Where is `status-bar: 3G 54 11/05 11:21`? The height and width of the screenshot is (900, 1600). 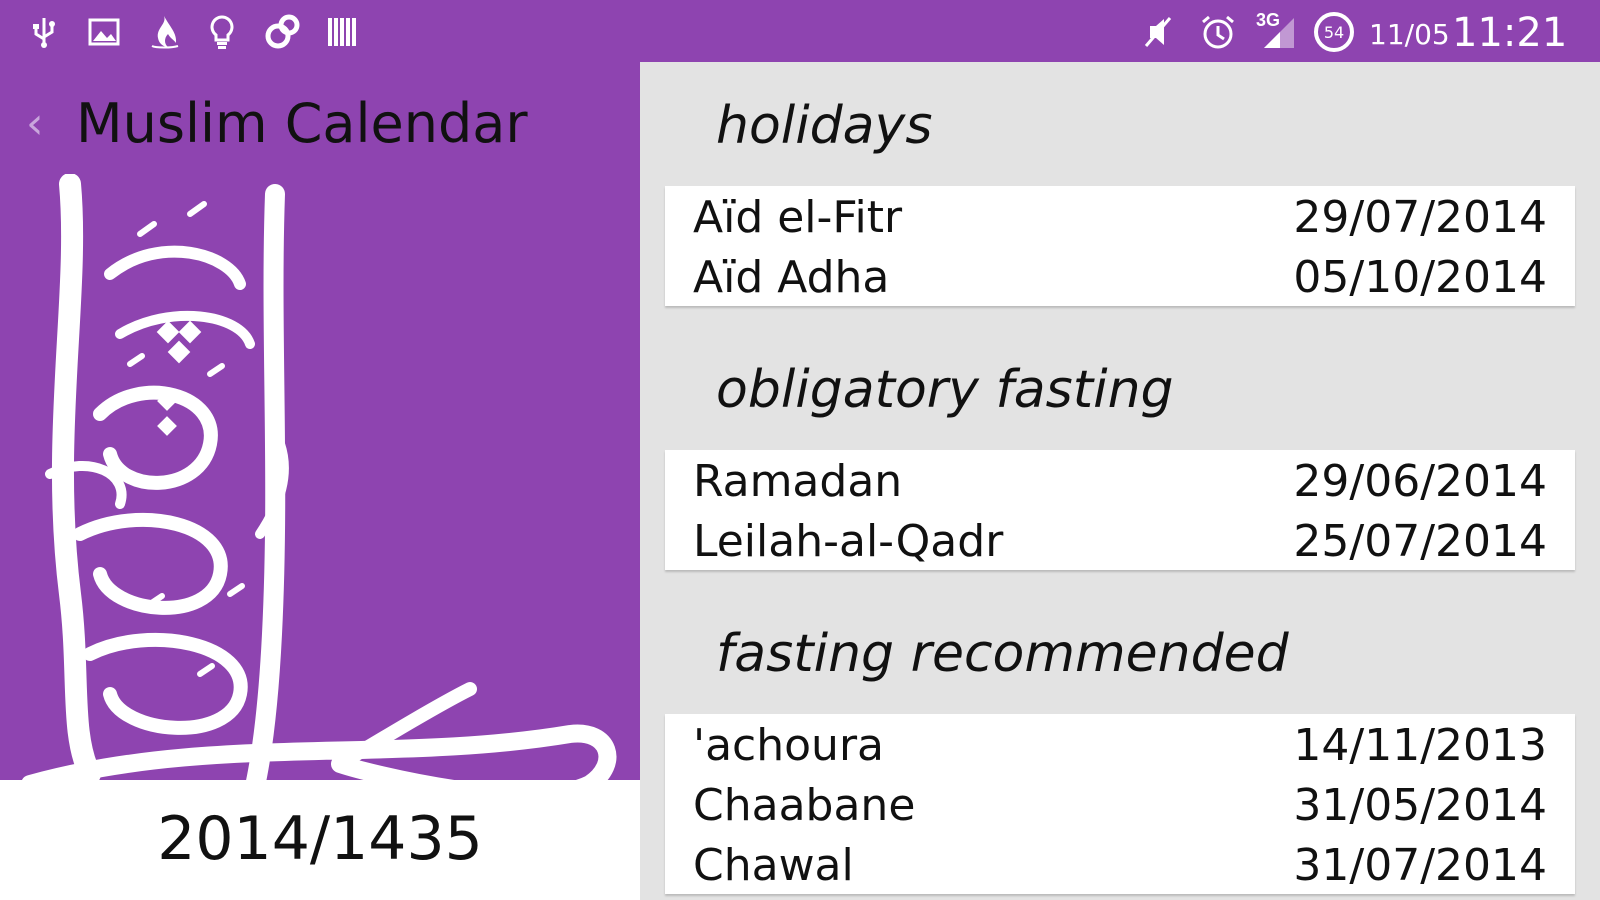
status-bar: 3G 54 11/05 11:21 is located at coordinates (800, 31).